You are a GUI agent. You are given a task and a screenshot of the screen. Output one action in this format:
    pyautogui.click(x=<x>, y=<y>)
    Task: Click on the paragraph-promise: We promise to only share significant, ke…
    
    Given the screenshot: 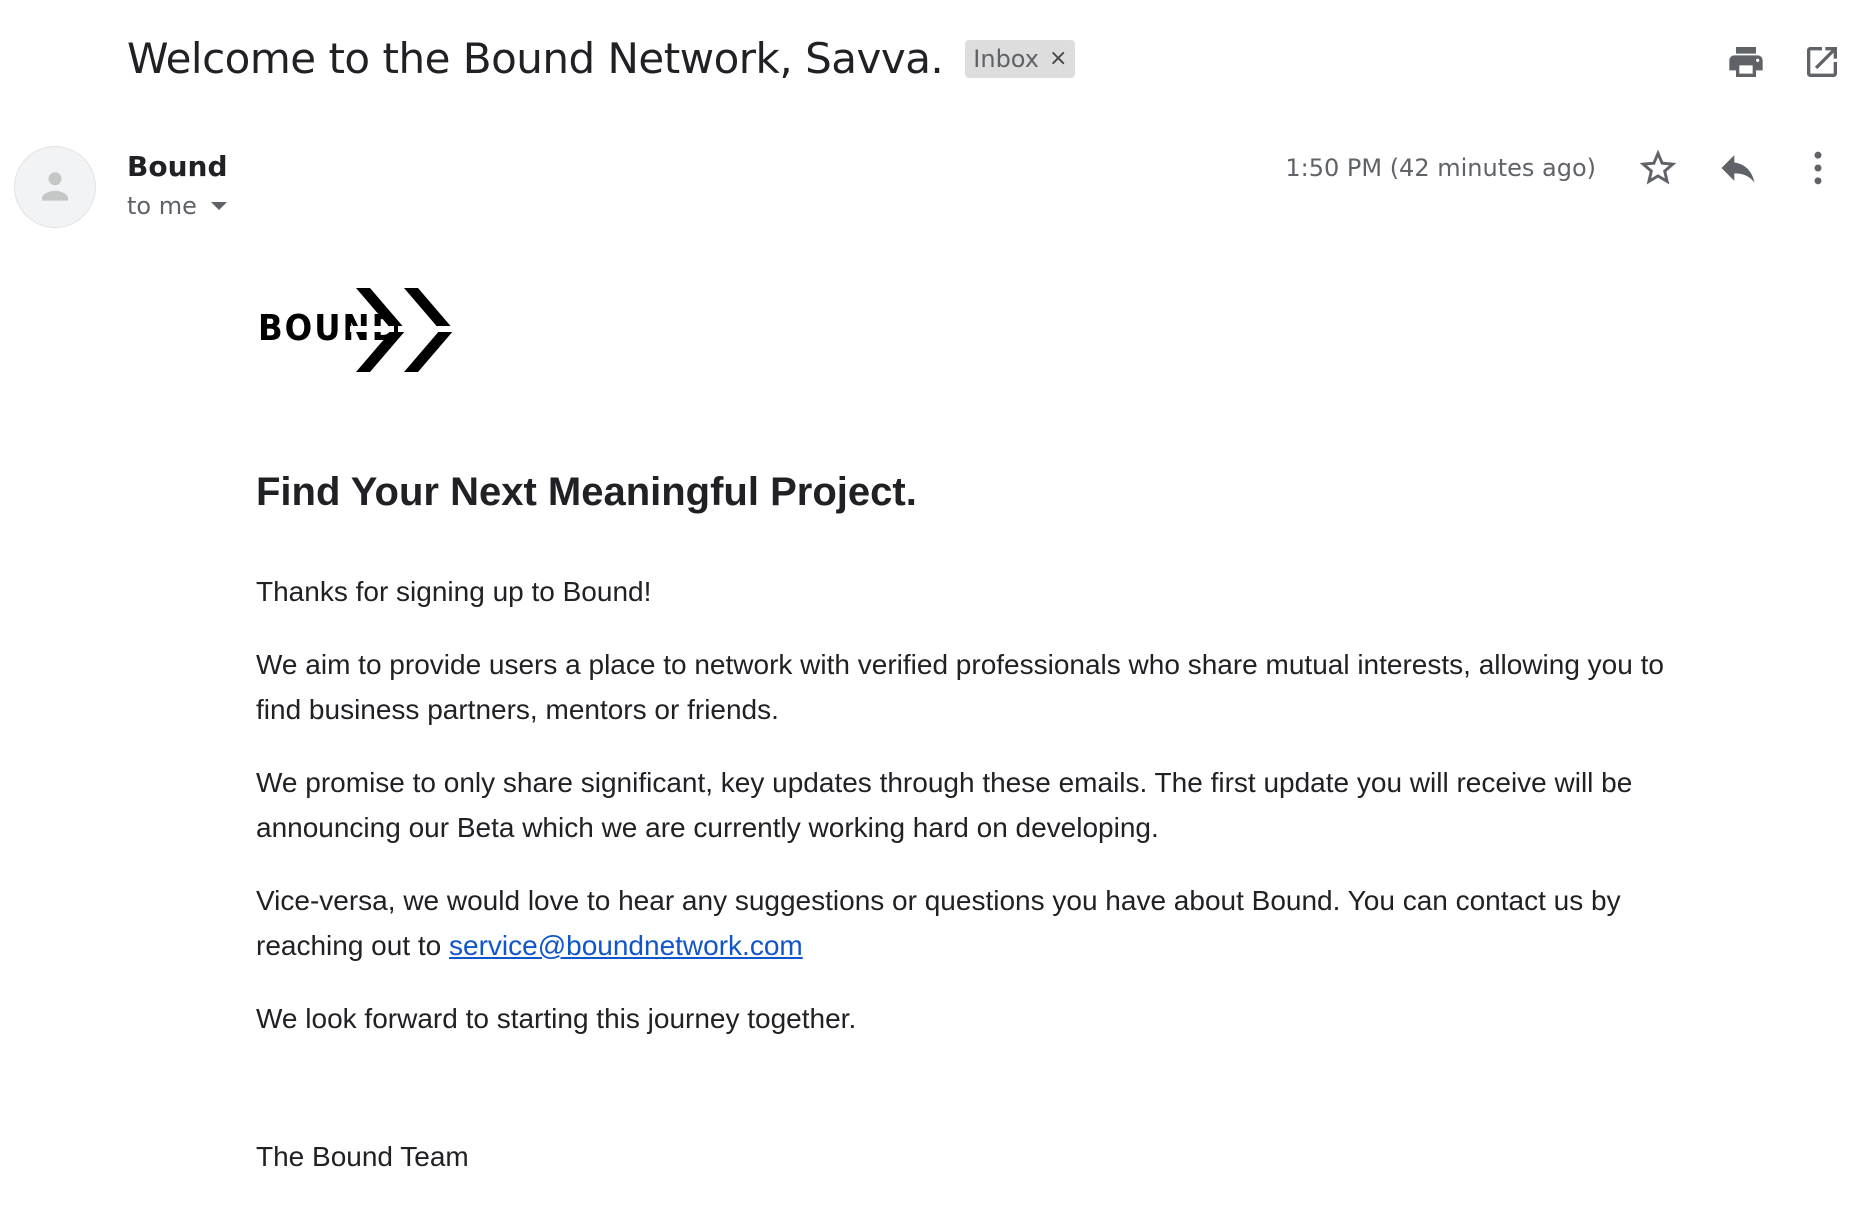 What is the action you would take?
    pyautogui.click(x=944, y=805)
    